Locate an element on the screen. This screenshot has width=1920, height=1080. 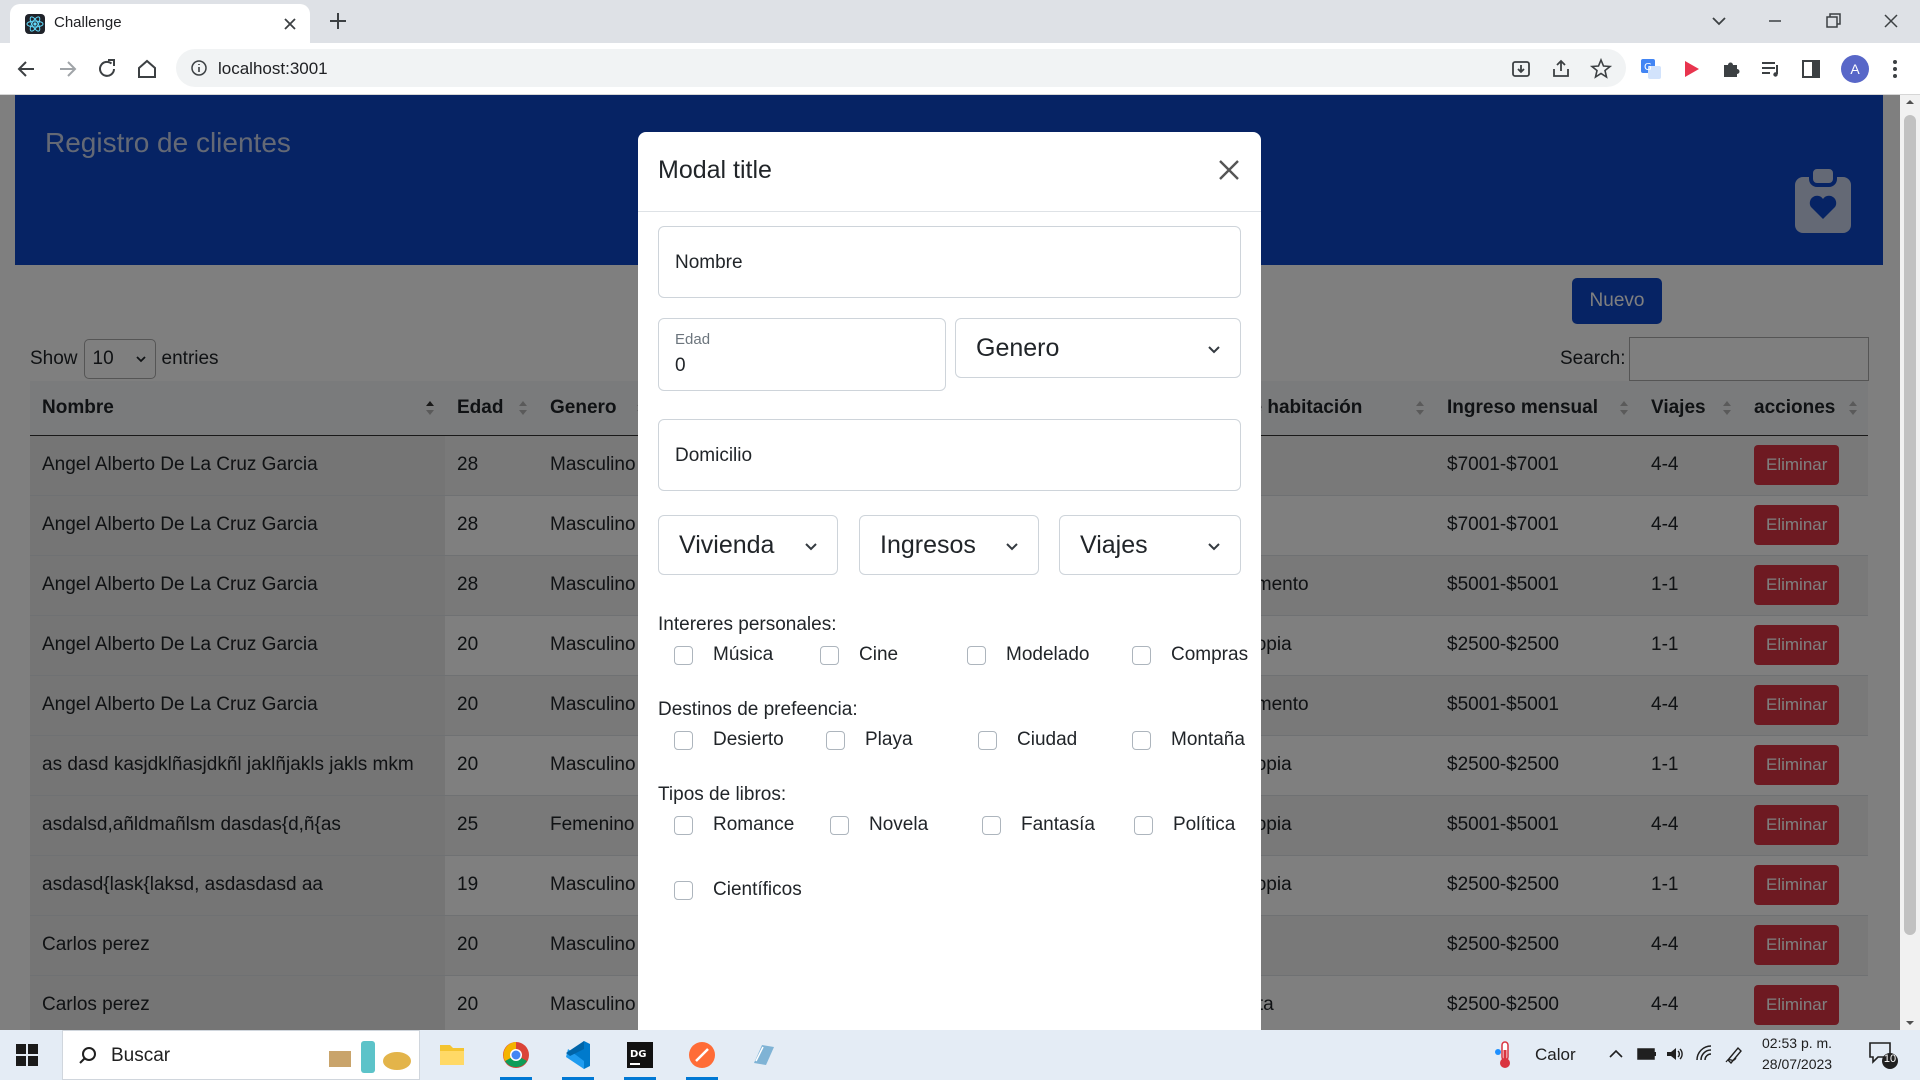
checkbox-label: Científicos is located at coordinates (757, 889).